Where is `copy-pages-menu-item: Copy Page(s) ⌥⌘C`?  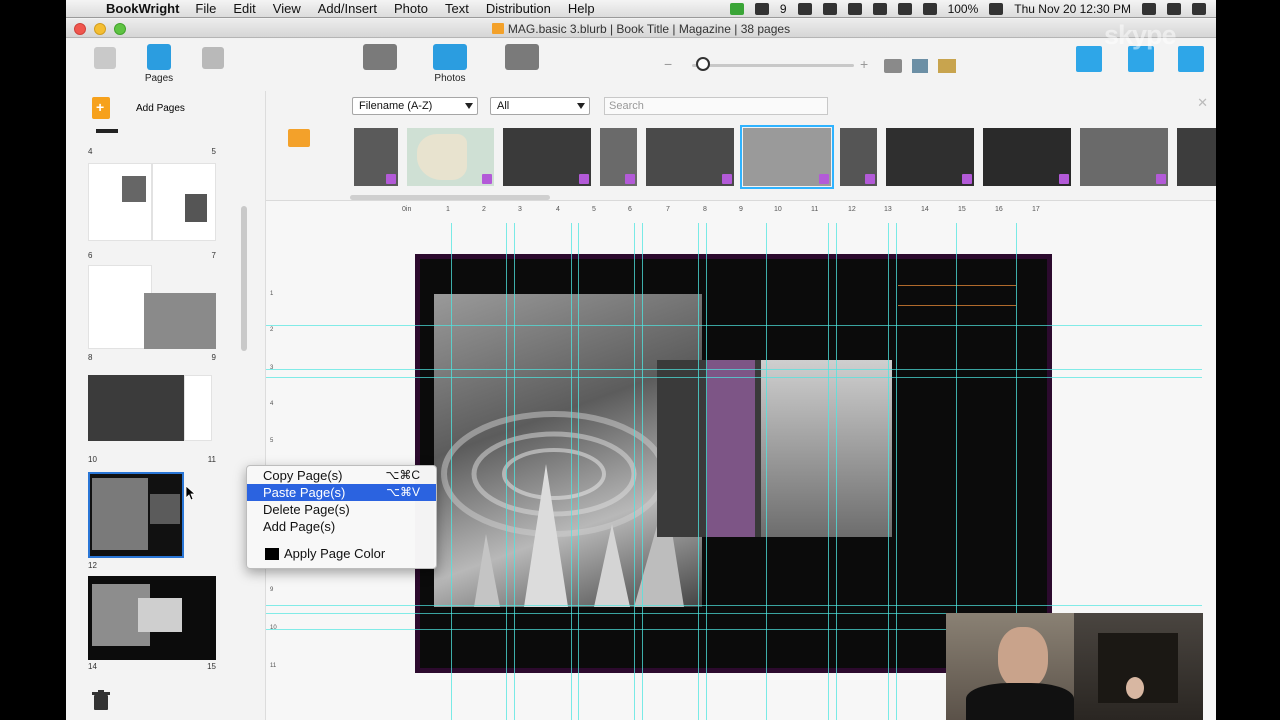
copy-pages-menu-item: Copy Page(s) ⌥⌘C is located at coordinates (341, 475).